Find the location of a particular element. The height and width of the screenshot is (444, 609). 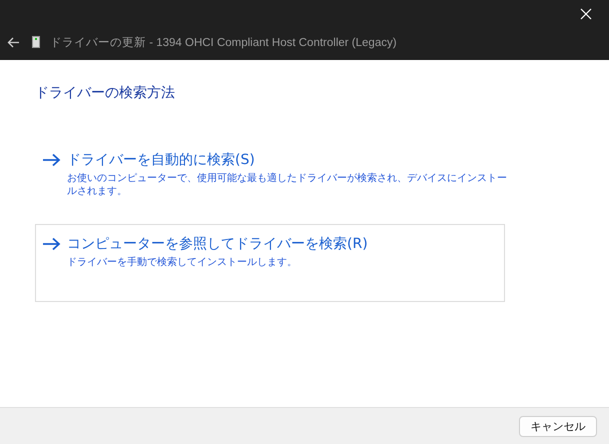

close-icon is located at coordinates (586, 14).